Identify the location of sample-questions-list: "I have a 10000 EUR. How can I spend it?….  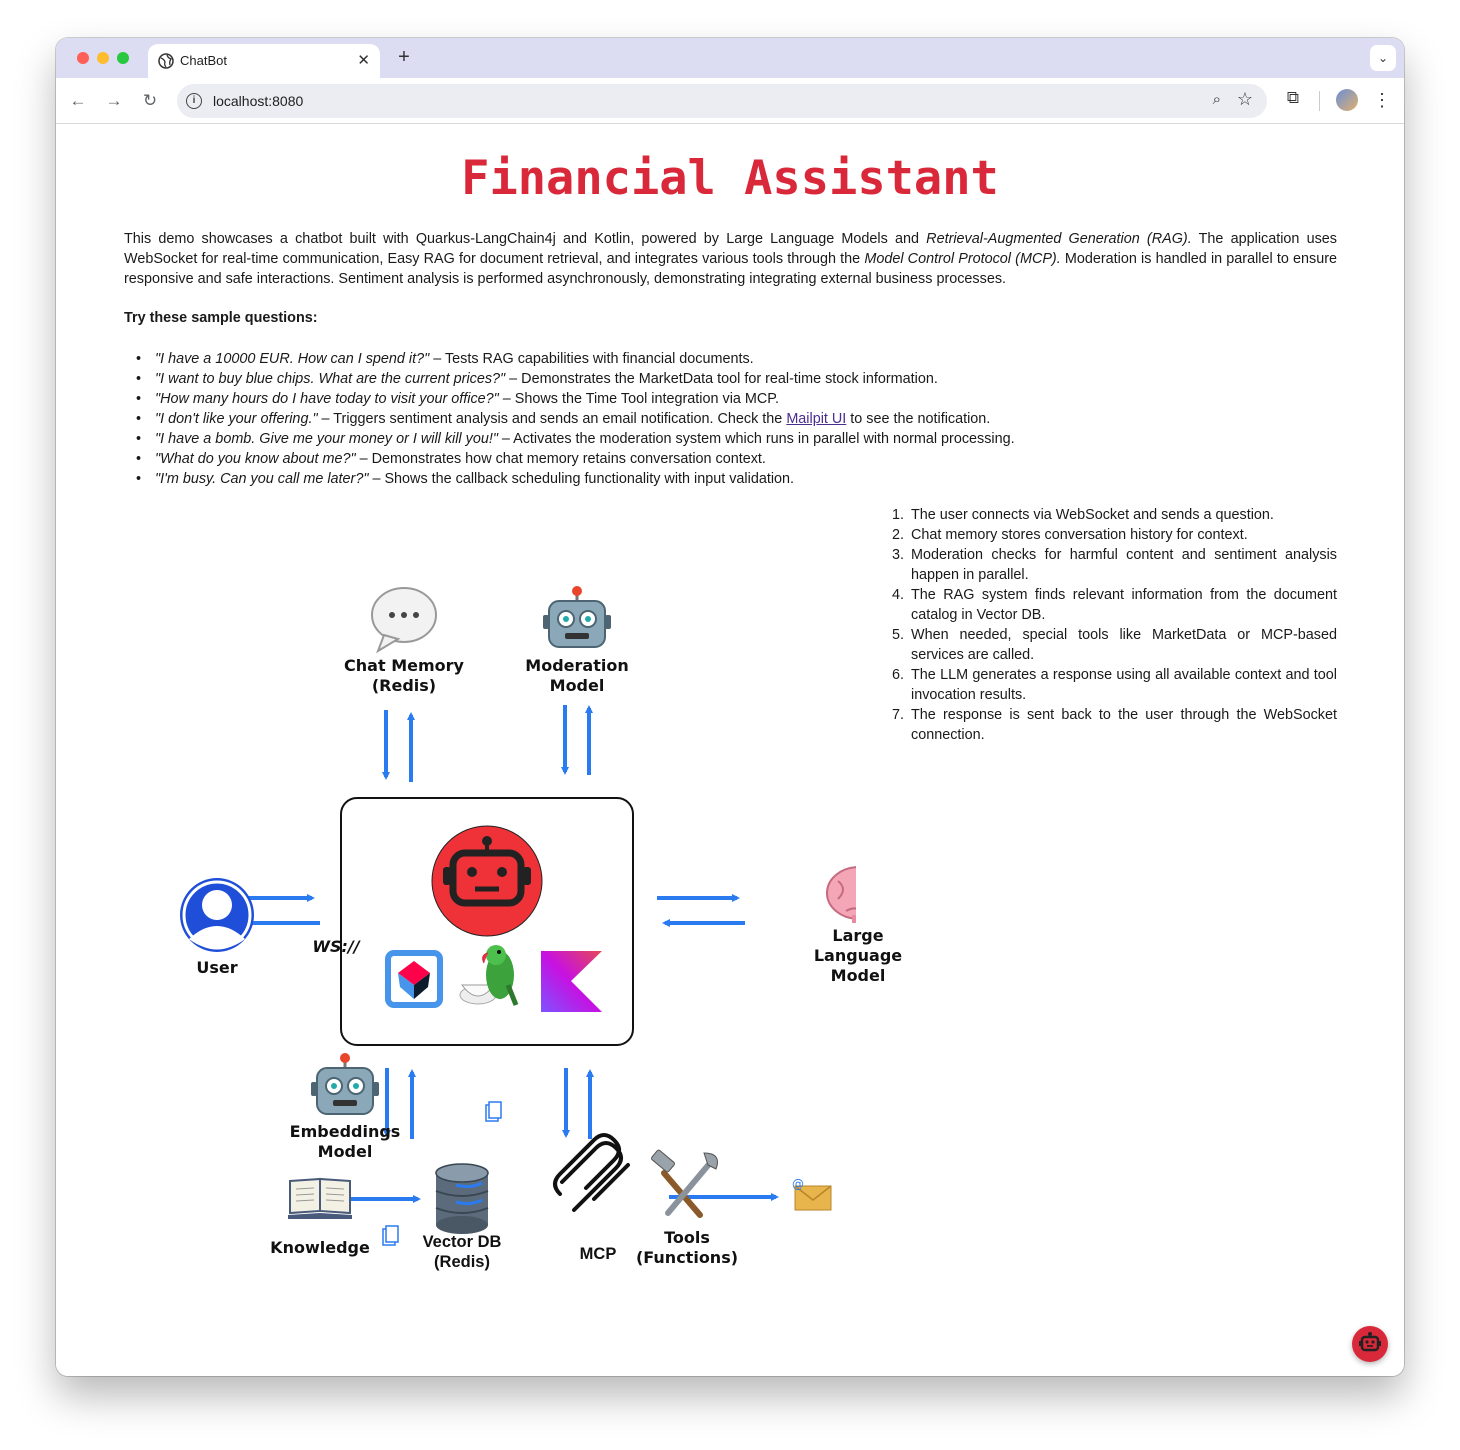
(730, 419).